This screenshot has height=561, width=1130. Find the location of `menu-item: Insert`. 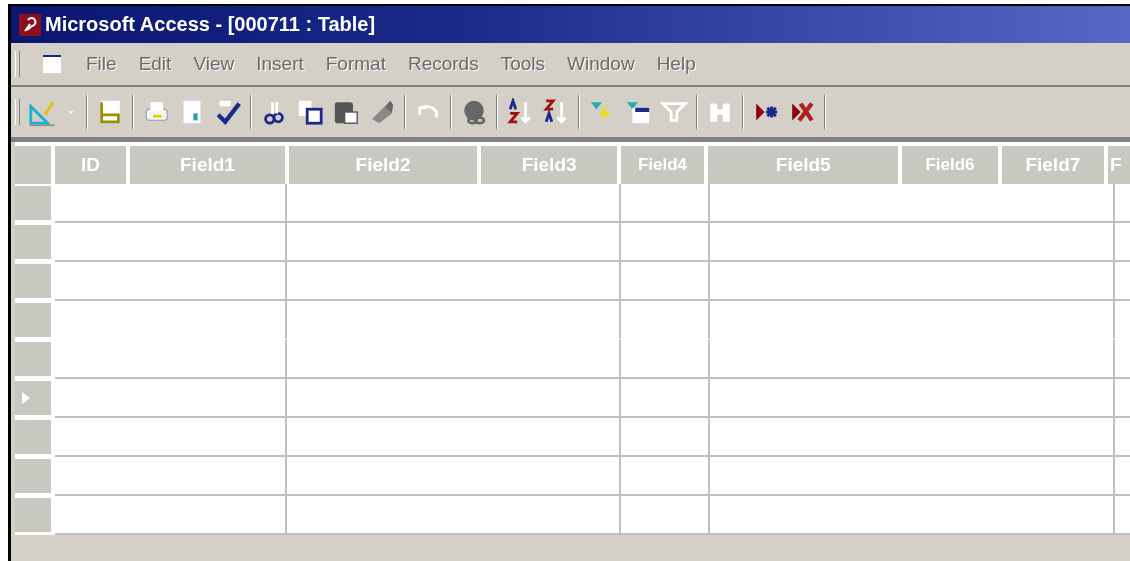

menu-item: Insert is located at coordinates (280, 64).